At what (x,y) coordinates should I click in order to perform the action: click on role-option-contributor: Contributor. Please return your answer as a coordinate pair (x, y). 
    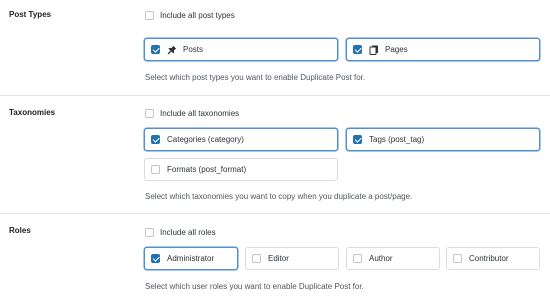
    Looking at the image, I should click on (493, 258).